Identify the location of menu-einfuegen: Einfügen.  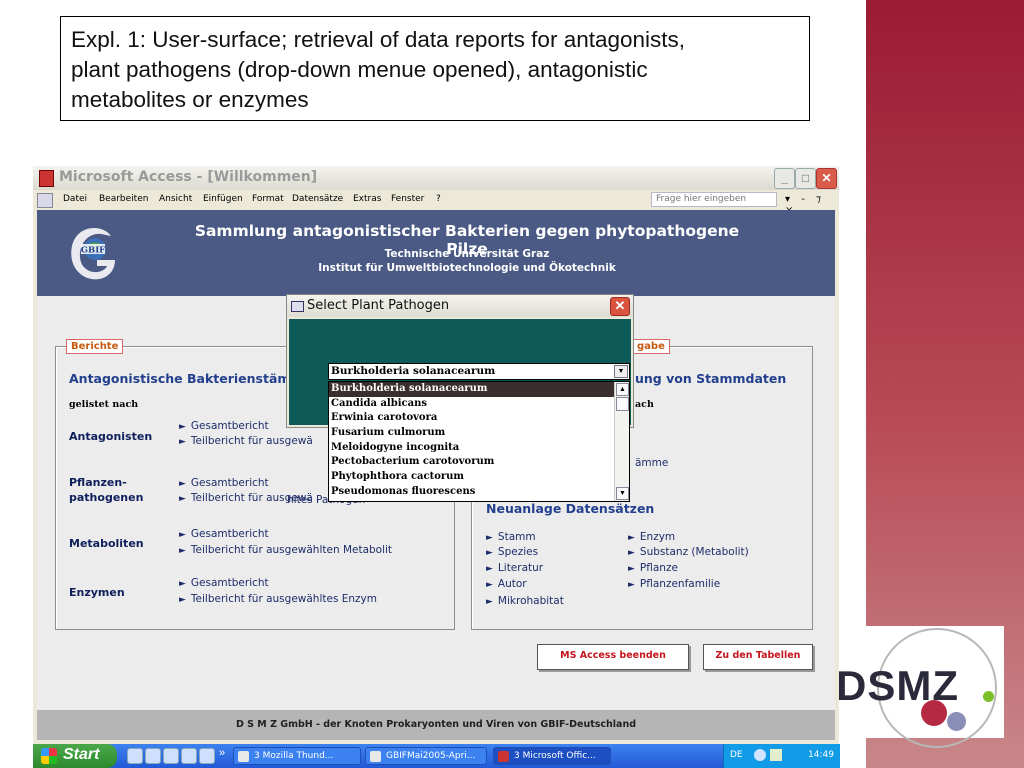
(223, 199).